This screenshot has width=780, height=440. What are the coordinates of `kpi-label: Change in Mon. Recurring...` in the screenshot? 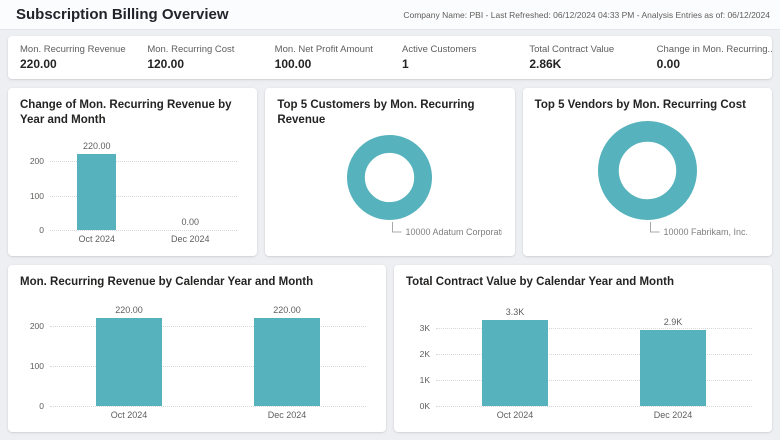 It's located at (714, 49).